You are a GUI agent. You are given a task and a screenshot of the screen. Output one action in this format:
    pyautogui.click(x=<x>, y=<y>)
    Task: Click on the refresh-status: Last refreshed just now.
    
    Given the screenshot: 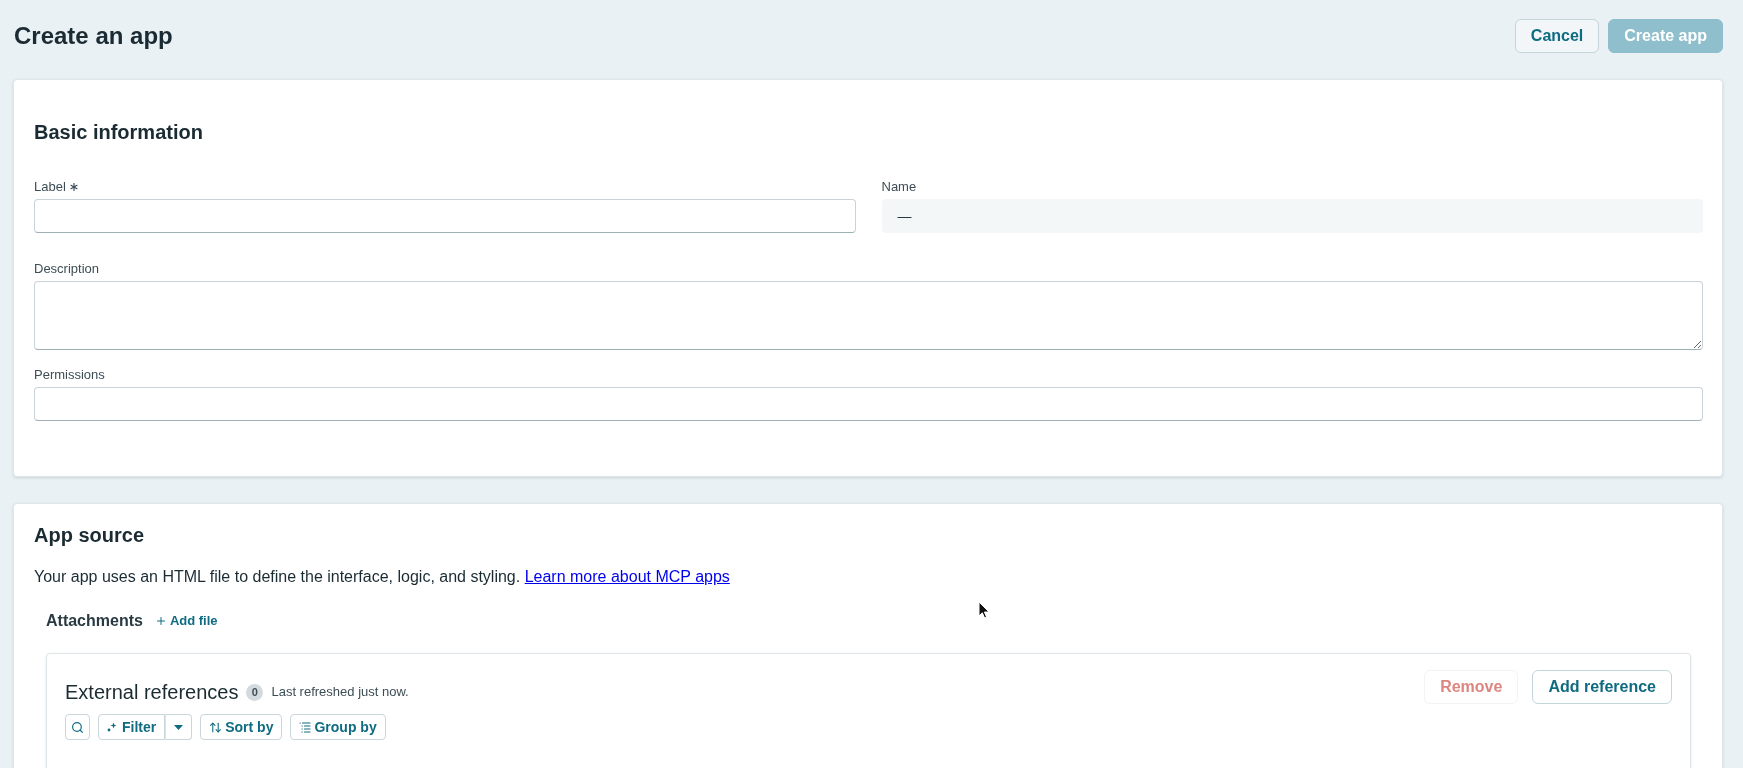 What is the action you would take?
    pyautogui.click(x=340, y=692)
    